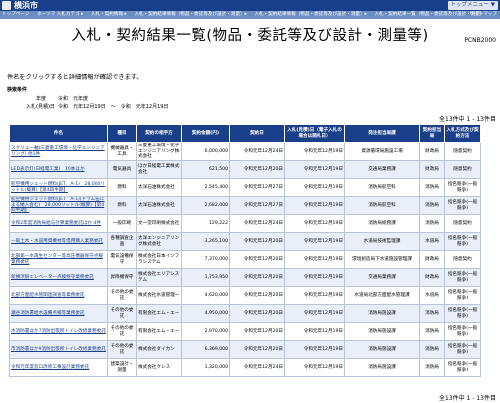 The image size is (500, 403). Describe the element at coordinates (58, 259) in the screenshot. I see `cell-name: 北部第一水再生センター等高圧機器保守点検業務委託` at that location.